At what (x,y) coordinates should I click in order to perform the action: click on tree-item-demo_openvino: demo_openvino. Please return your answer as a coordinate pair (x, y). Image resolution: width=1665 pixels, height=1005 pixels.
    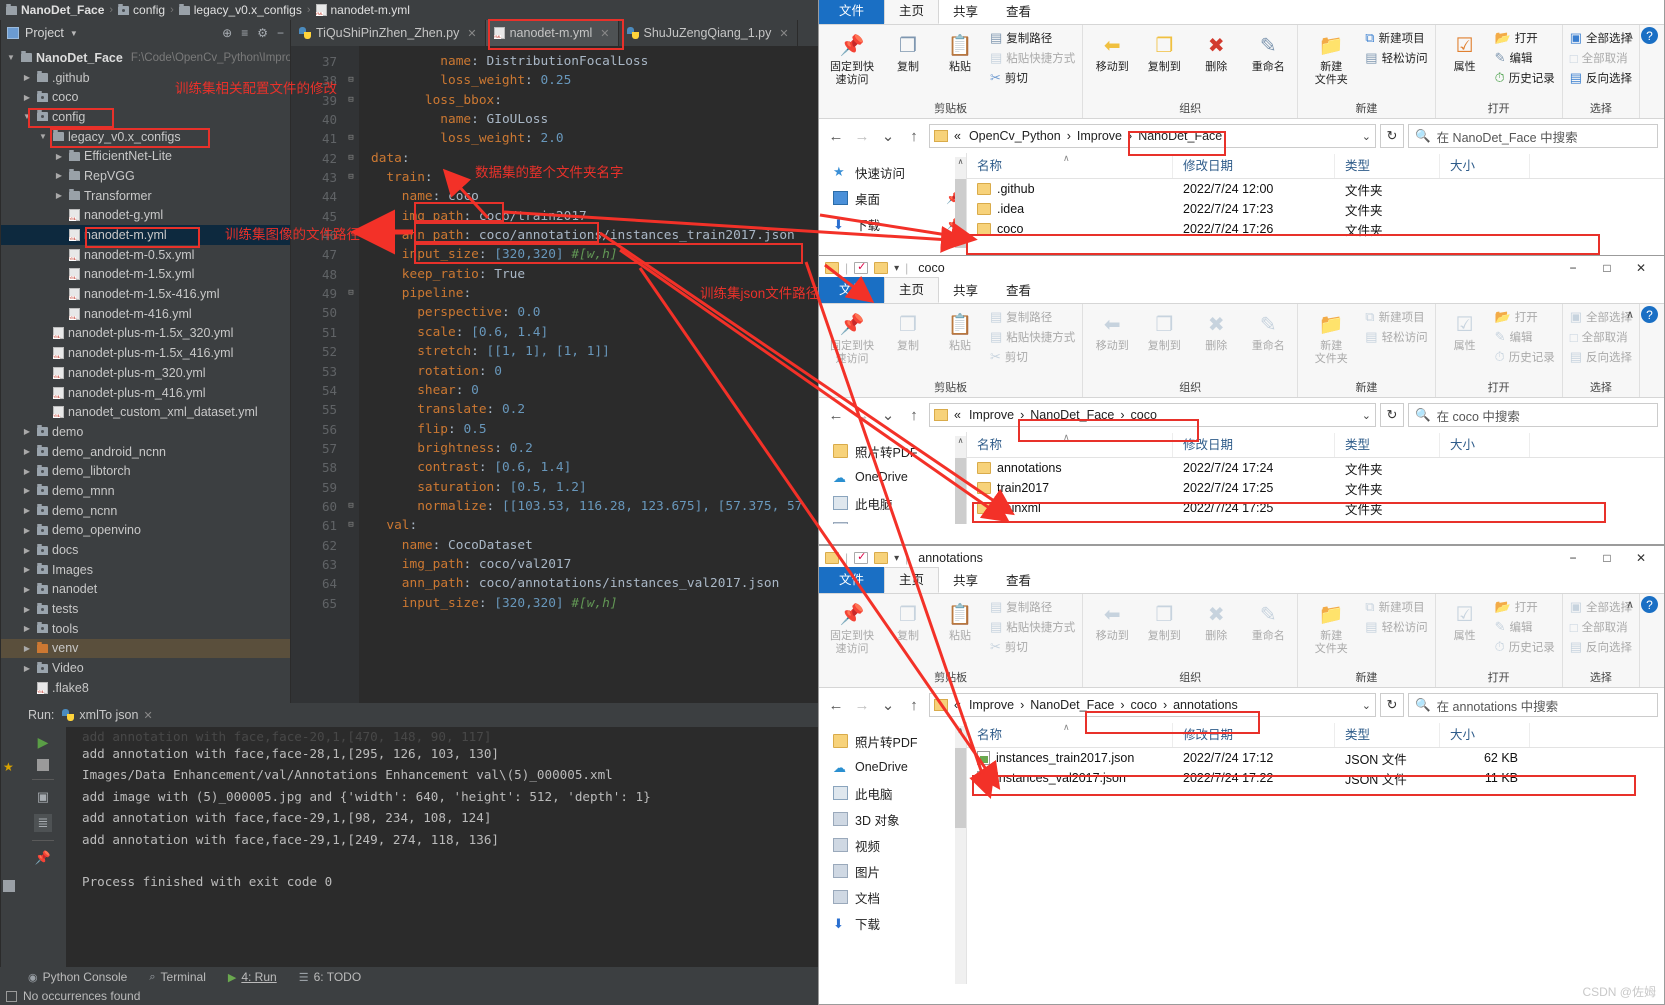
    Looking at the image, I should click on (145, 531).